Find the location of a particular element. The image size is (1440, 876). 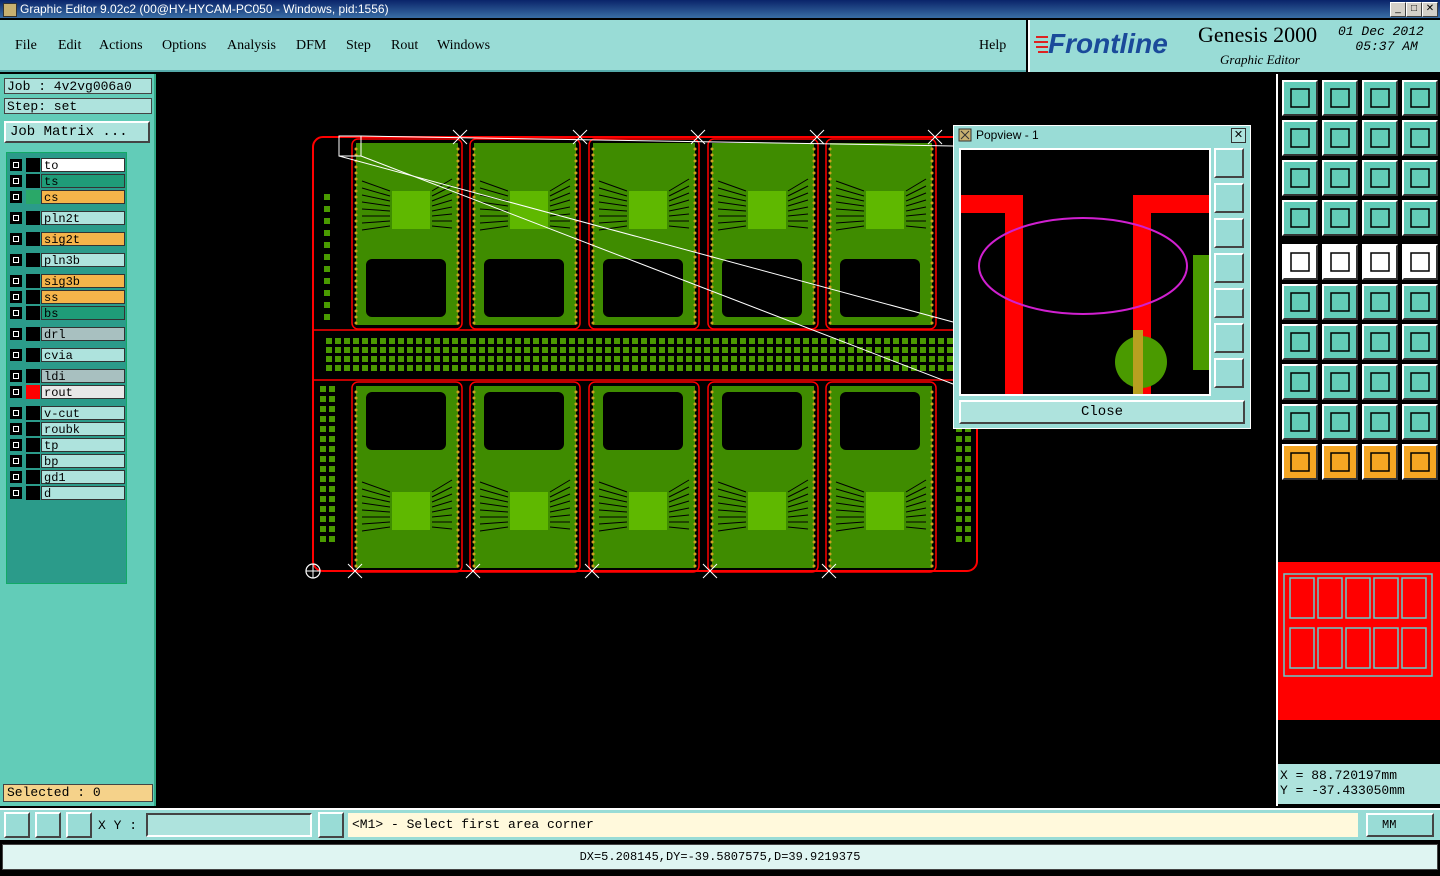

layer-row-to: to is located at coordinates (67, 165).